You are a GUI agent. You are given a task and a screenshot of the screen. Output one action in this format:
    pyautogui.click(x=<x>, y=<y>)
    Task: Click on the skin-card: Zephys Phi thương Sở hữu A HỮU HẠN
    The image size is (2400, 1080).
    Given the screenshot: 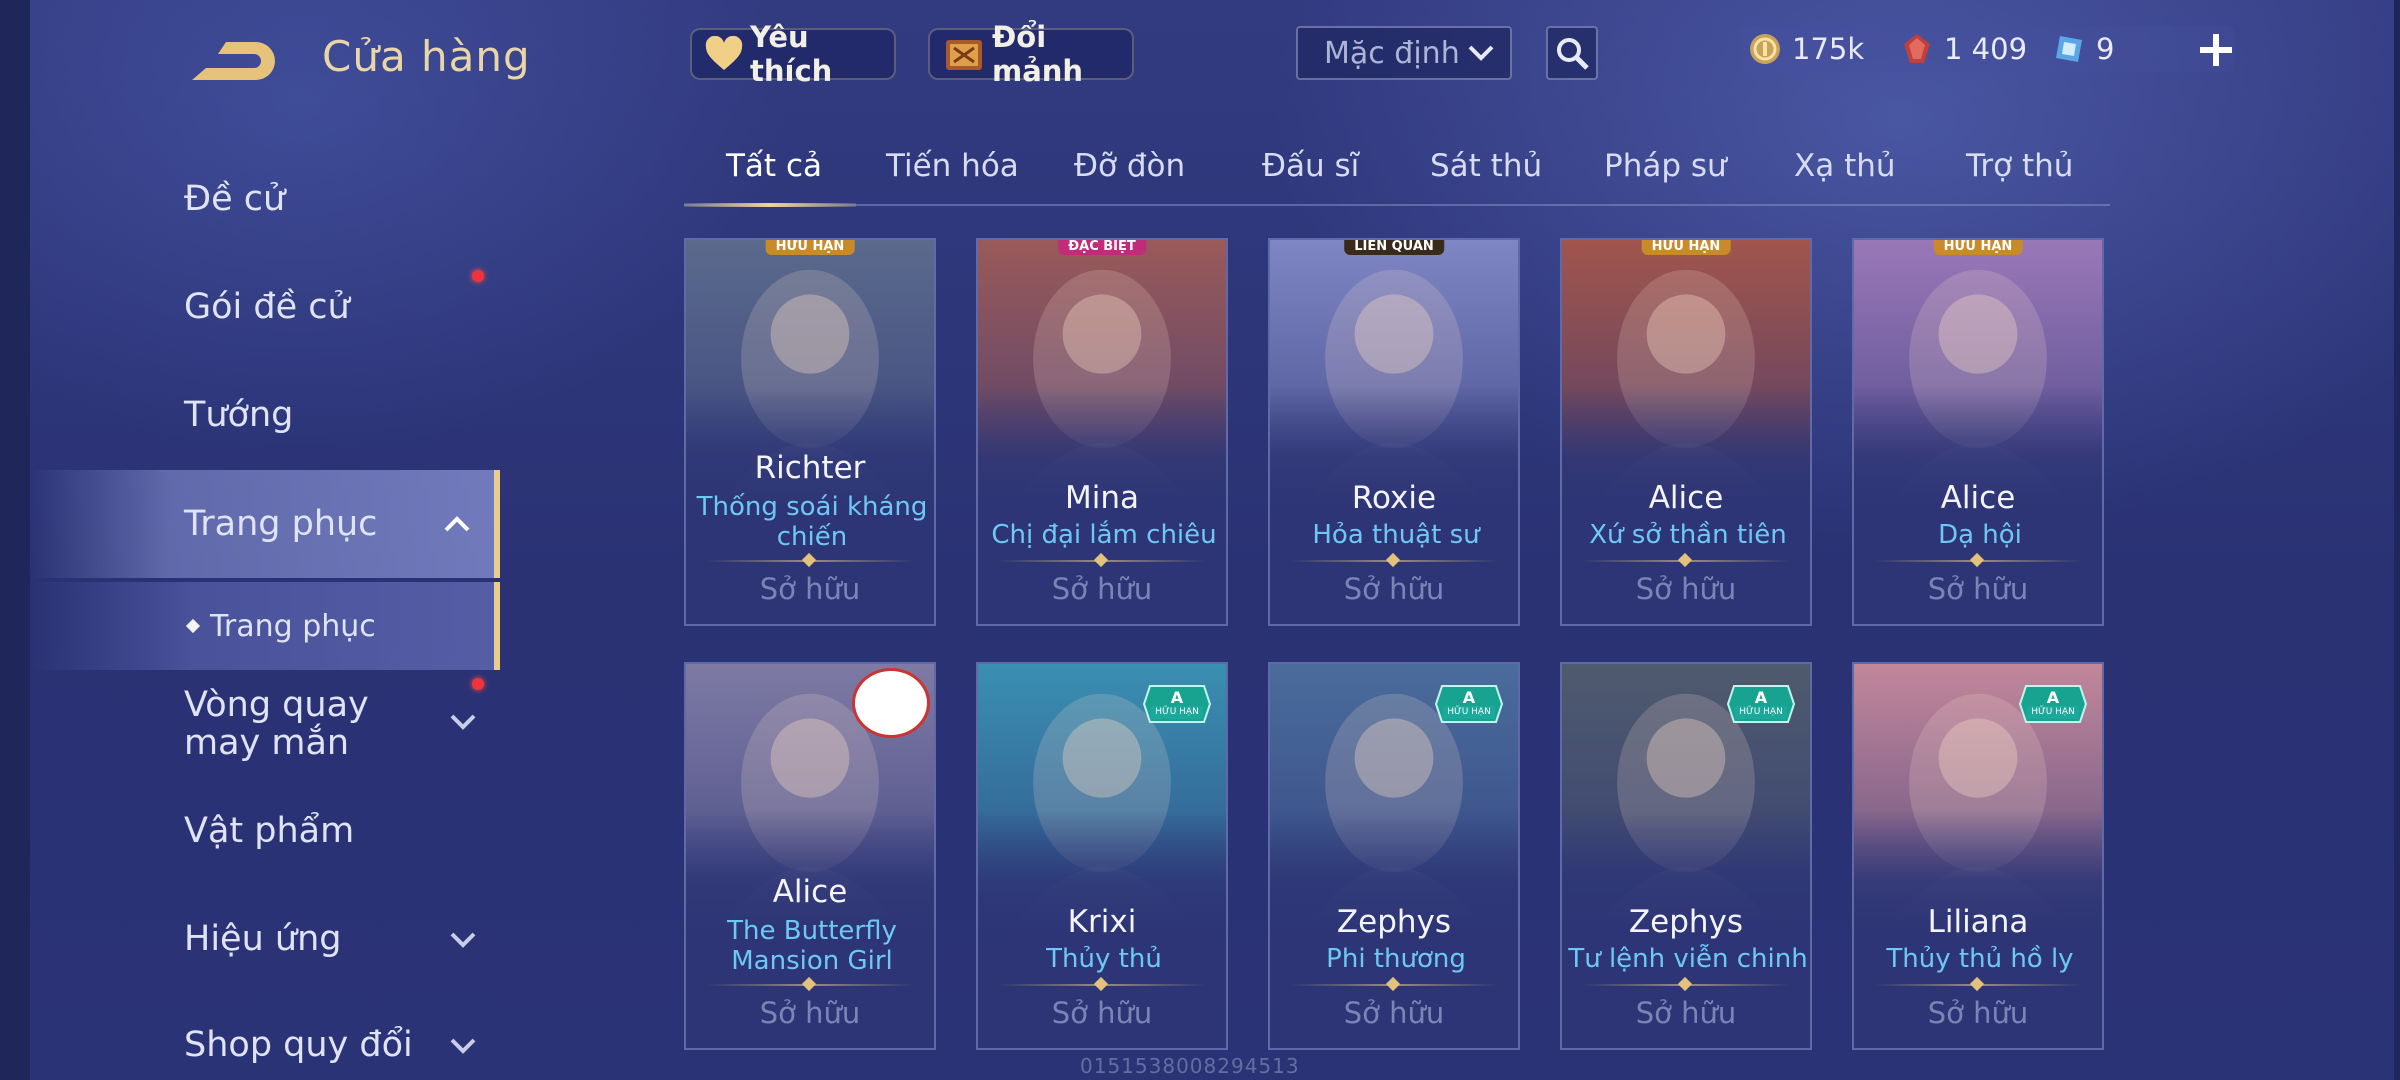 What is the action you would take?
    pyautogui.click(x=1394, y=856)
    